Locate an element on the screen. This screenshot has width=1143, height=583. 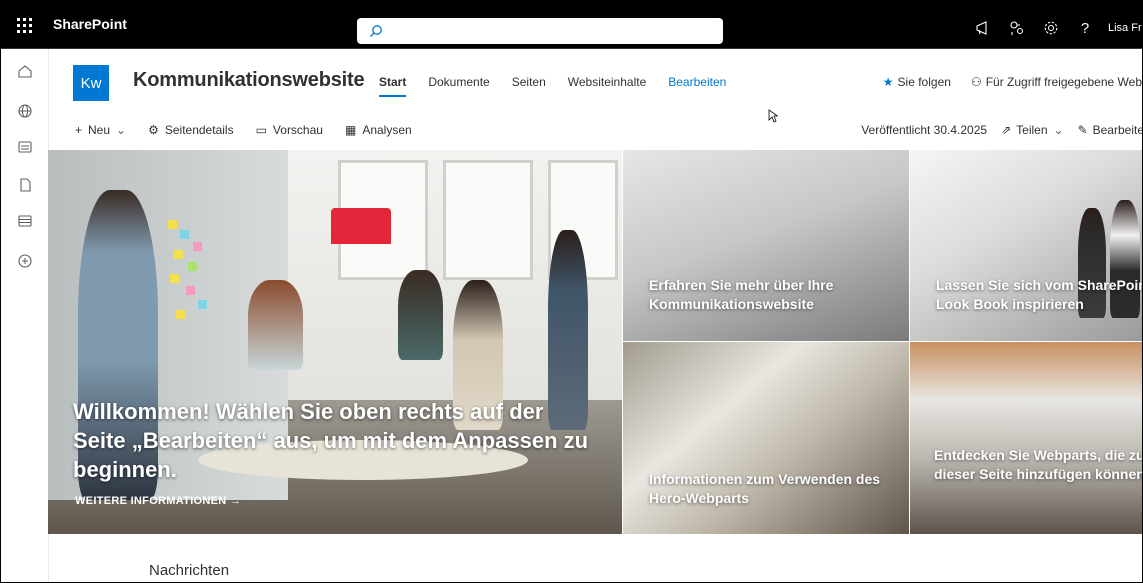
preview-button: ▭ Vorschau is located at coordinates (289, 130).